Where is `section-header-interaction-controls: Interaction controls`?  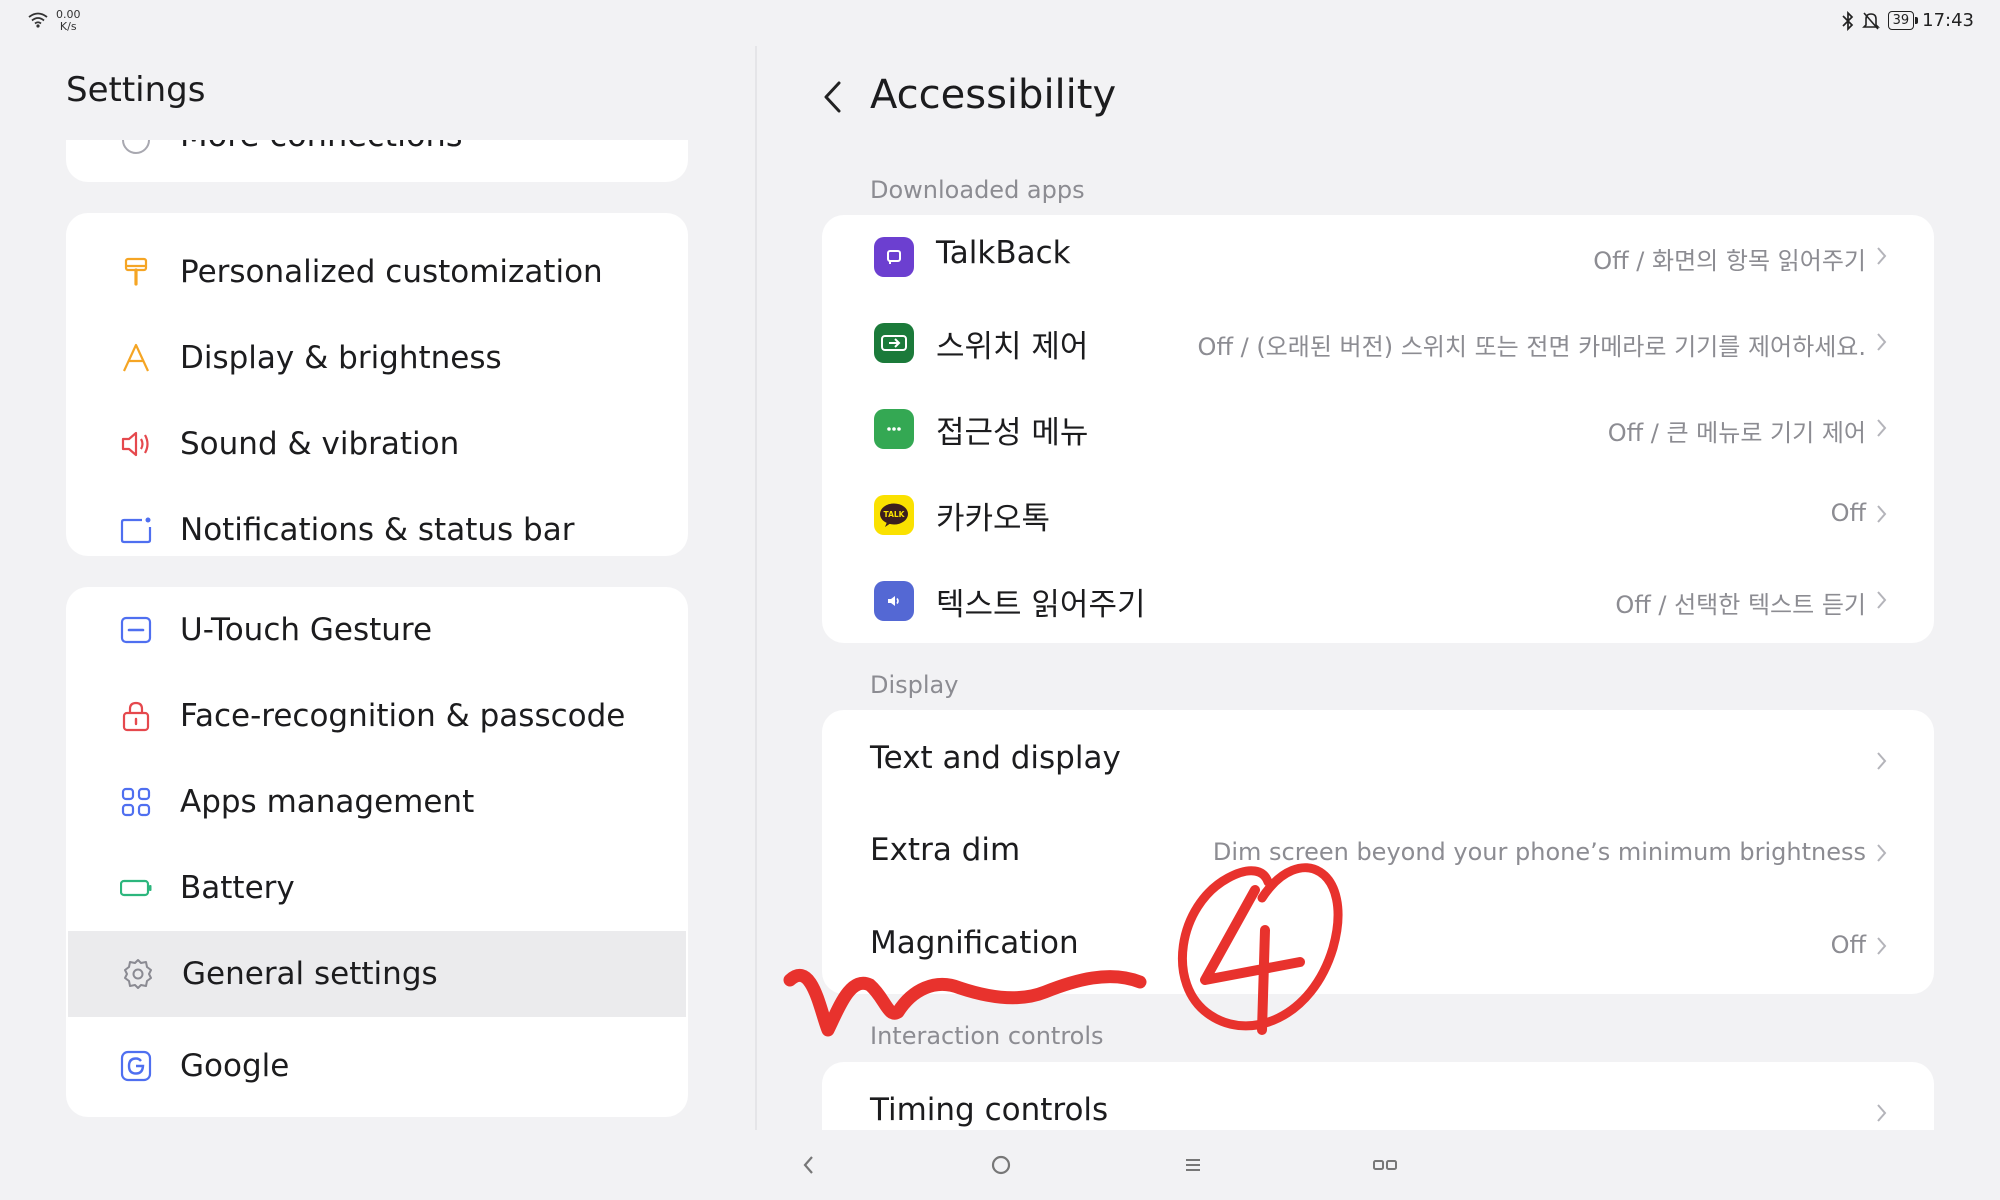
section-header-interaction-controls: Interaction controls is located at coordinates (987, 1036).